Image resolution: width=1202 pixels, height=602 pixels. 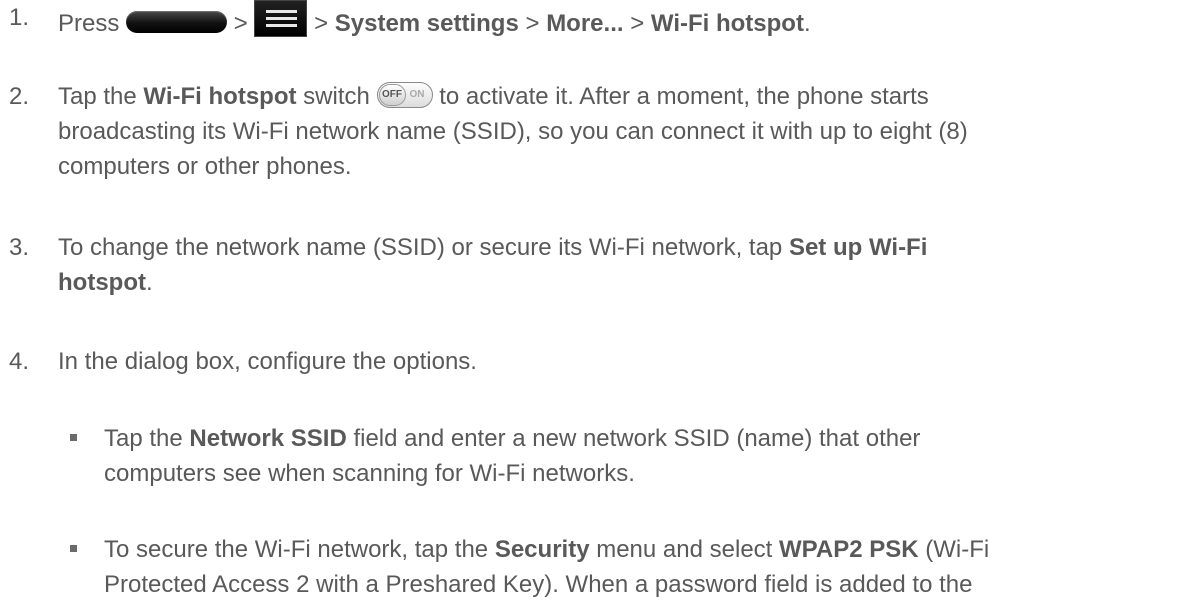 I want to click on home-key-icon, so click(x=177, y=22).